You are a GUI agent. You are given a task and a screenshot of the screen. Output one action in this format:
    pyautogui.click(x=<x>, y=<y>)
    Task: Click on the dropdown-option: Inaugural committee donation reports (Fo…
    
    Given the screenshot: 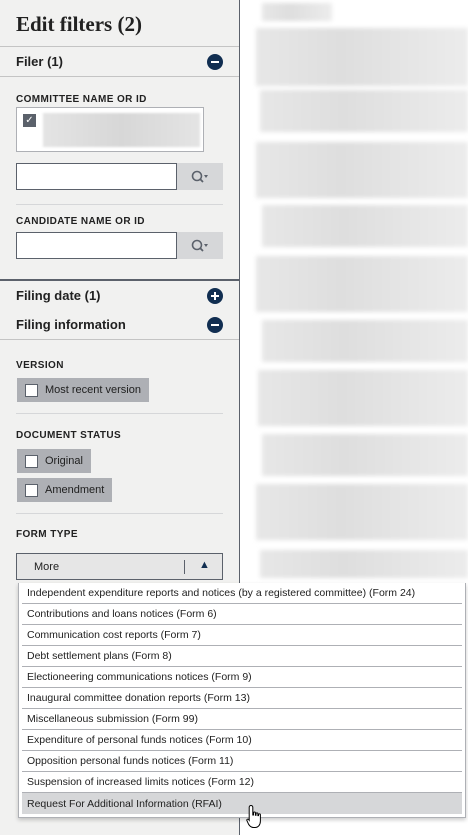 What is the action you would take?
    pyautogui.click(x=242, y=698)
    